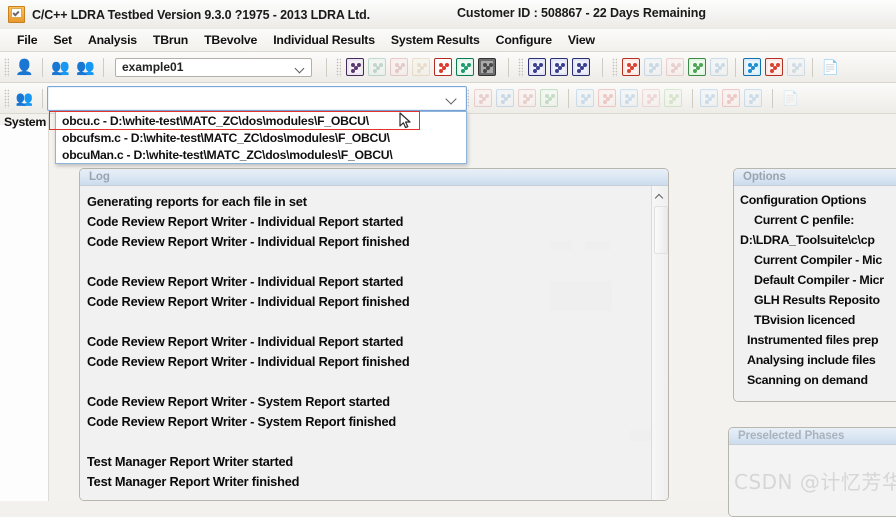  What do you see at coordinates (483, 98) in the screenshot?
I see `system-callgraph-icon` at bounding box center [483, 98].